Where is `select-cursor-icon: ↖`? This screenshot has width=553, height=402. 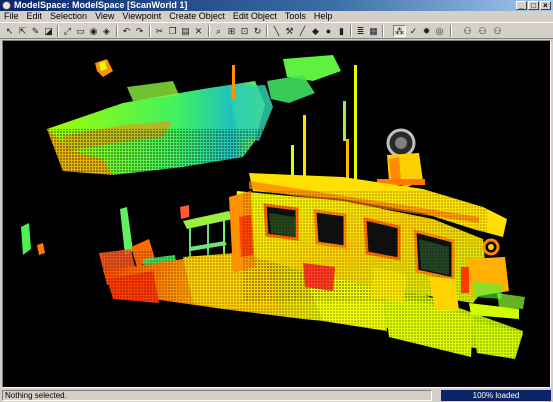 select-cursor-icon: ↖ is located at coordinates (9, 31).